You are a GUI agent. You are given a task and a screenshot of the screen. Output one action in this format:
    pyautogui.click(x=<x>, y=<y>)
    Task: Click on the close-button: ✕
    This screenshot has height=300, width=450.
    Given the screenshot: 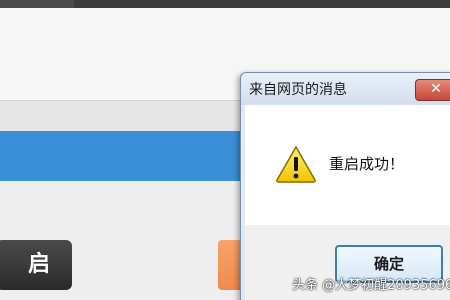 What is the action you would take?
    pyautogui.click(x=432, y=90)
    